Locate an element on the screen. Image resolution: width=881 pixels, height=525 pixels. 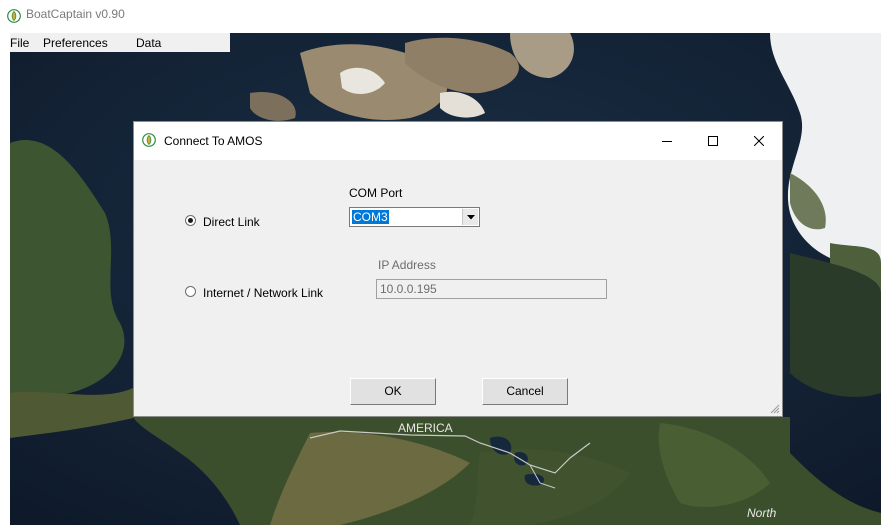
close-button is located at coordinates (759, 141).